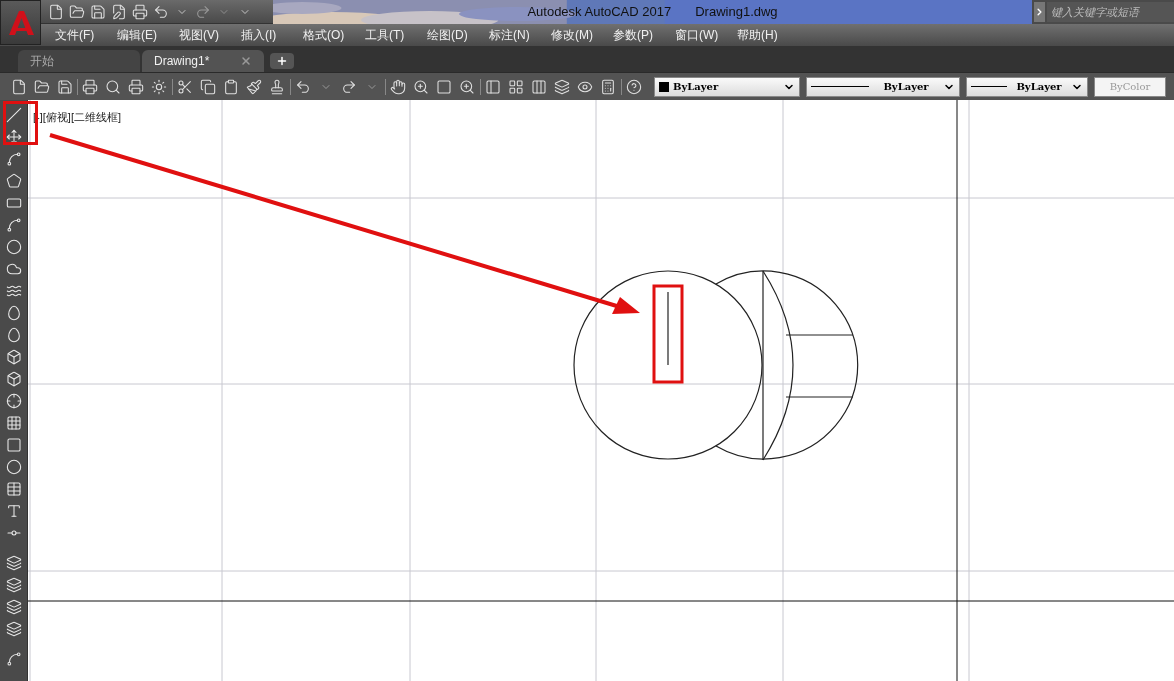 The height and width of the screenshot is (681, 1174). Describe the element at coordinates (1110, 12) in the screenshot. I see `search-field: 键入关键字或短语` at that location.